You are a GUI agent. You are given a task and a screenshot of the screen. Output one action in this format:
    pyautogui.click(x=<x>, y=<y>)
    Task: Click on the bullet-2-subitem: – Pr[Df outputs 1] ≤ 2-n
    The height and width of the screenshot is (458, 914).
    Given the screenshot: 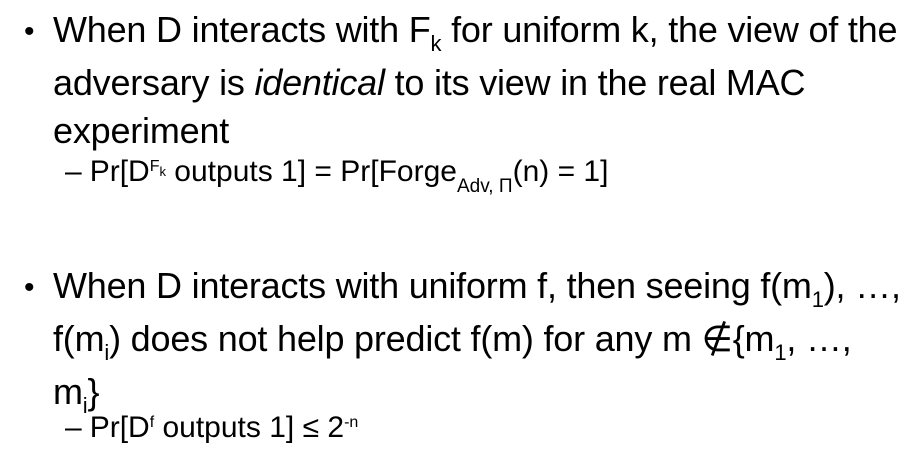 What is the action you would take?
    pyautogui.click(x=211, y=430)
    